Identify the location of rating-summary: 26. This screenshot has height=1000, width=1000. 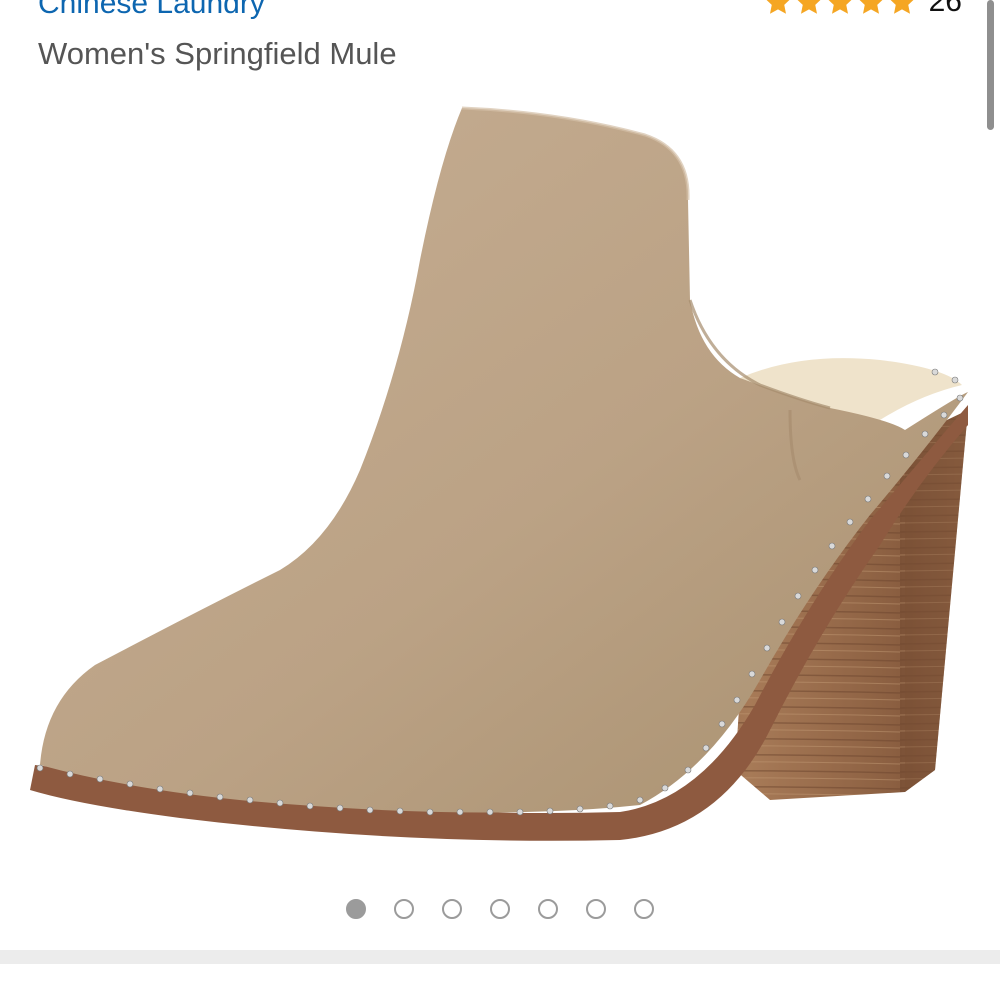
(862, 10).